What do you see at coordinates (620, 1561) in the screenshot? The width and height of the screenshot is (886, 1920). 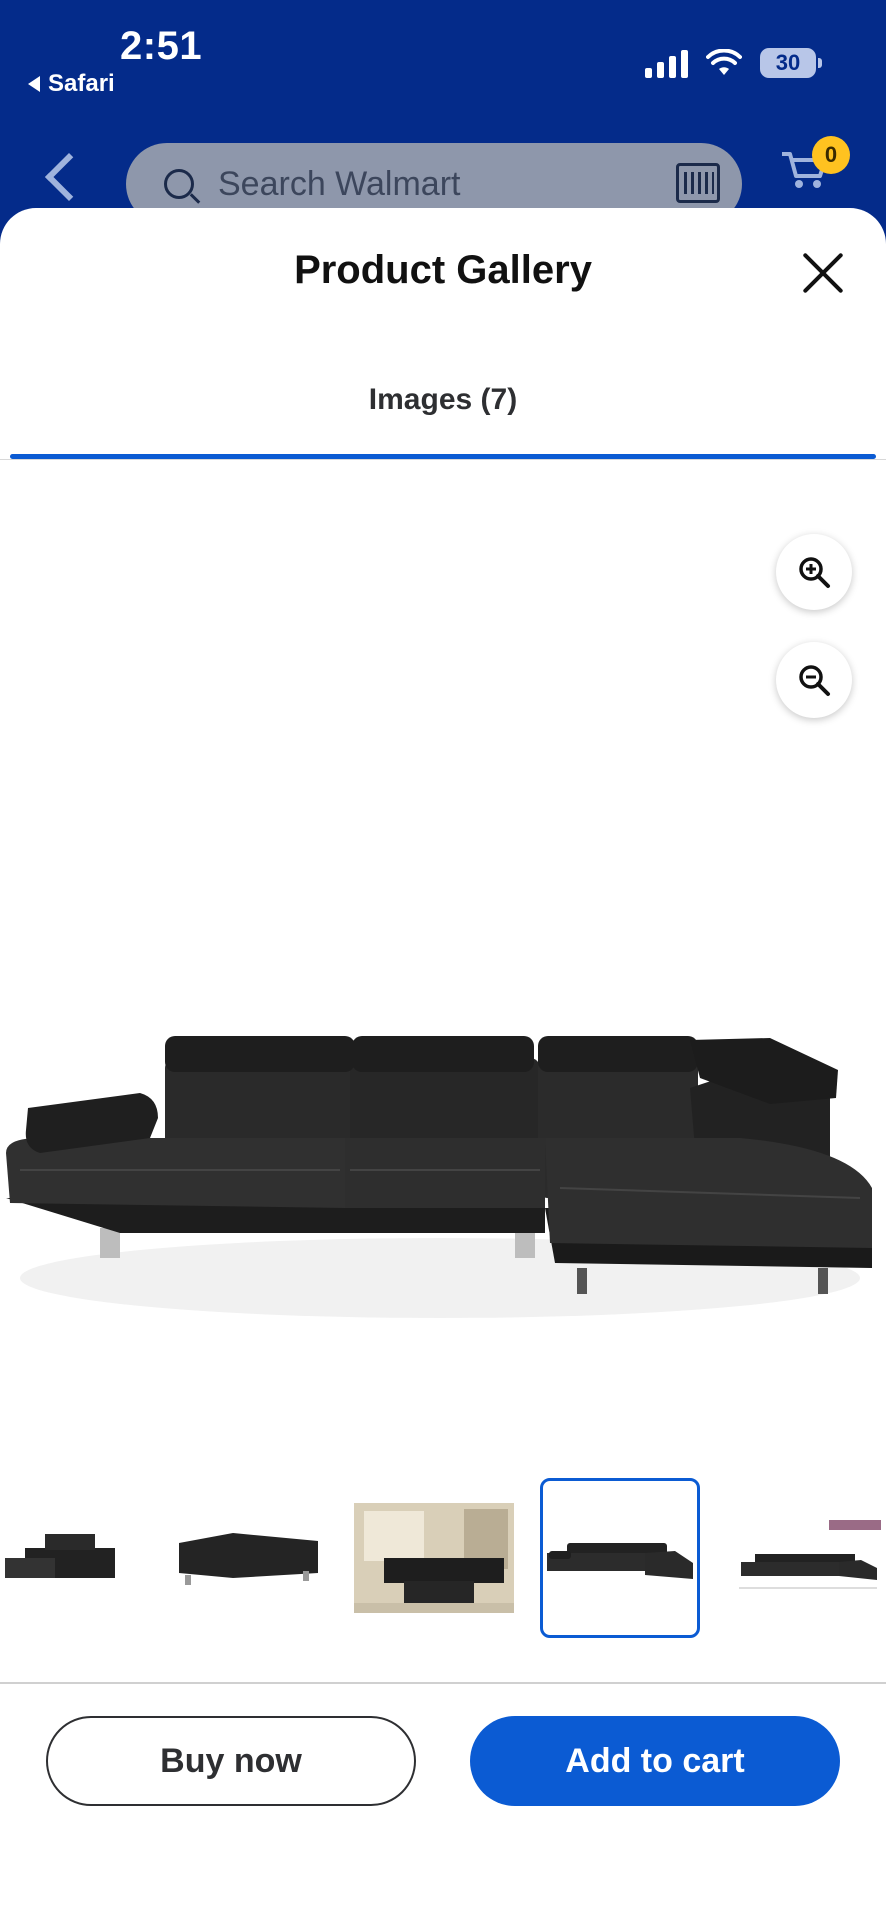 I see `thumbnail-4-image` at bounding box center [620, 1561].